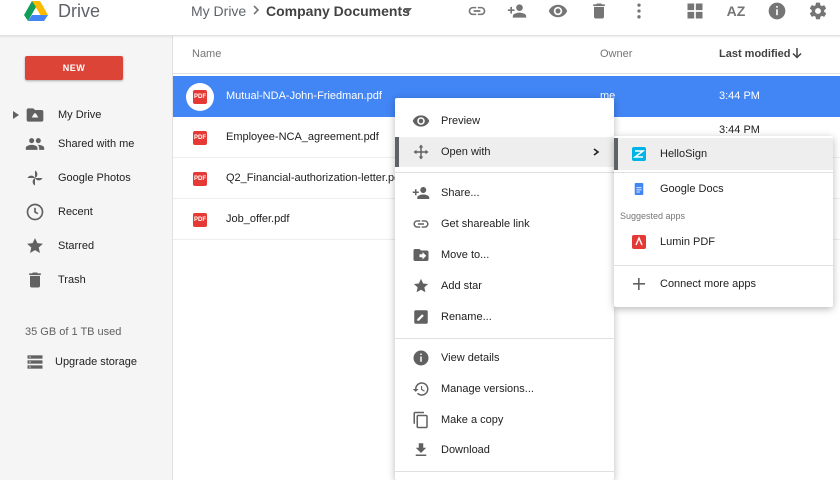 This screenshot has height=480, width=840. What do you see at coordinates (80, 115) in the screenshot?
I see `sidebar-item-label: My Drive` at bounding box center [80, 115].